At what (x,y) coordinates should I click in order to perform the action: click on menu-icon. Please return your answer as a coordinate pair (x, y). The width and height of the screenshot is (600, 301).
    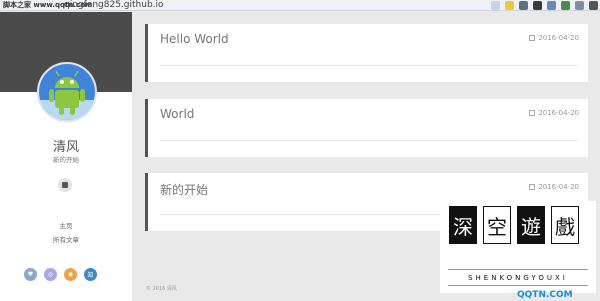
    Looking at the image, I should click on (593, 5).